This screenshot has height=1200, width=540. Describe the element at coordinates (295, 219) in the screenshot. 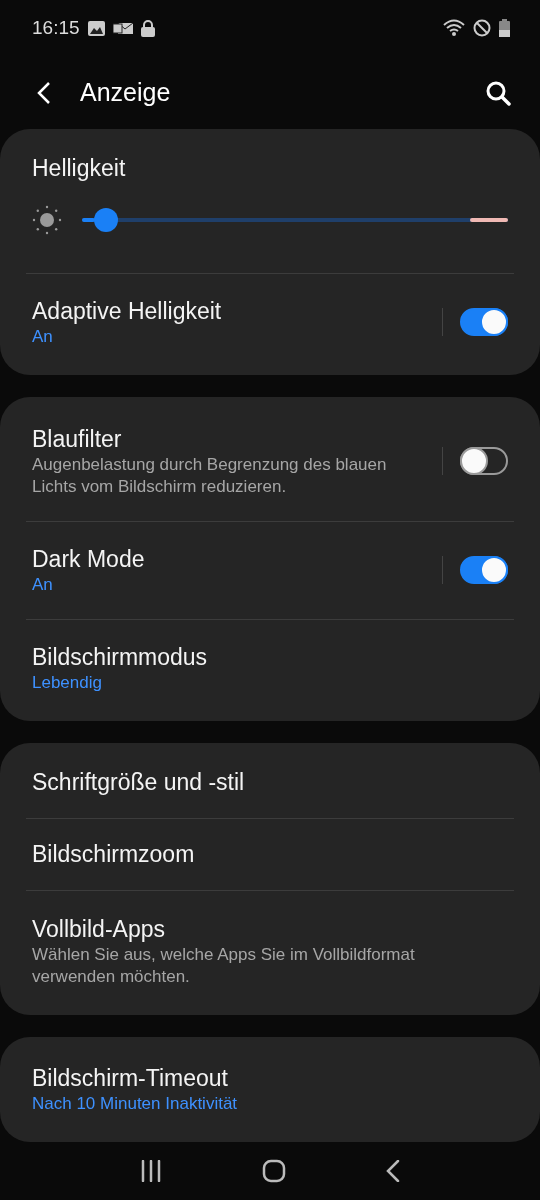

I see `brightness-slider` at that location.